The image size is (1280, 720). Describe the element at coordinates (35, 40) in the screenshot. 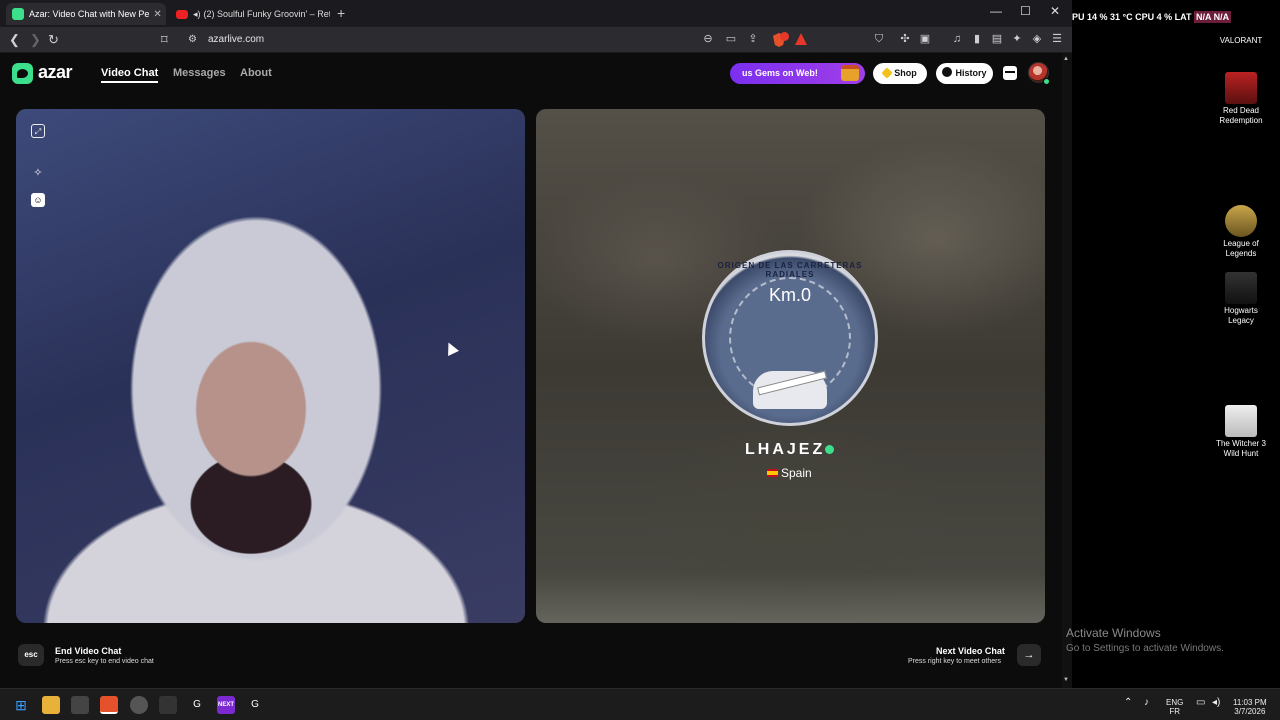

I see `forward-icon: ❯` at that location.